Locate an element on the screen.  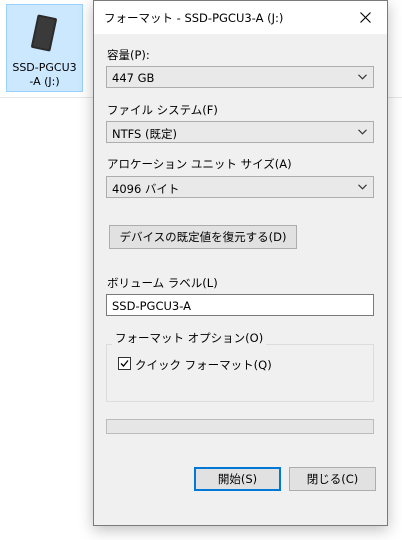
format-options-group is located at coordinates (240, 373).